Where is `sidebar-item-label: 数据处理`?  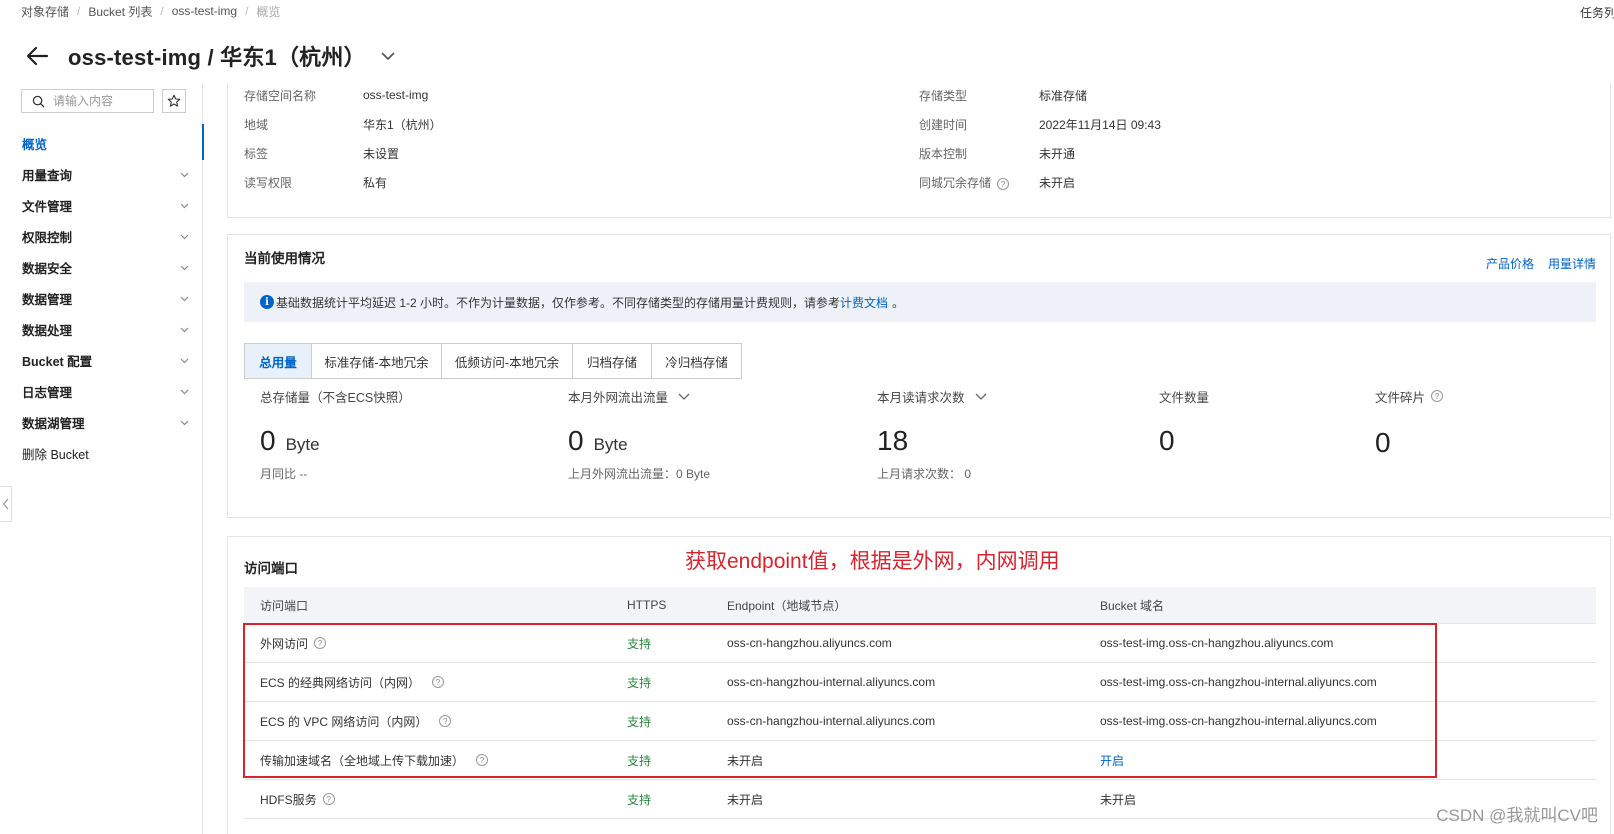
sidebar-item-label: 数据处理 is located at coordinates (47, 330).